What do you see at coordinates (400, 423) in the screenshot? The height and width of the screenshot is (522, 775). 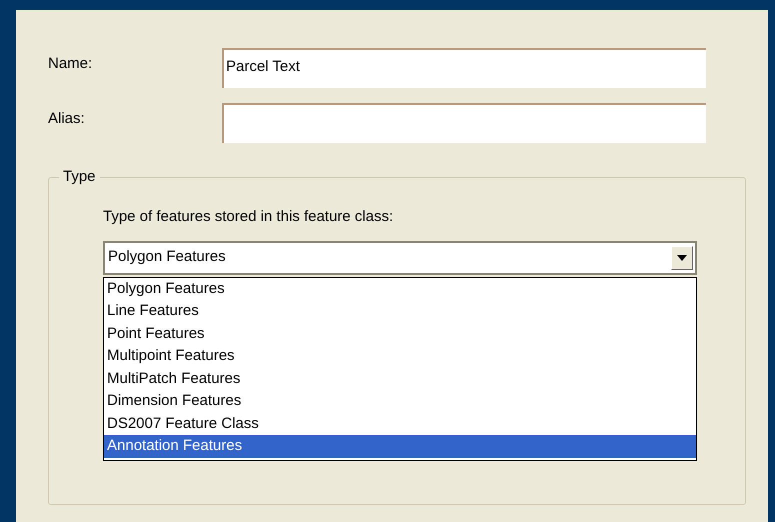 I see `dropdown-option: DS2007 Feature Class` at bounding box center [400, 423].